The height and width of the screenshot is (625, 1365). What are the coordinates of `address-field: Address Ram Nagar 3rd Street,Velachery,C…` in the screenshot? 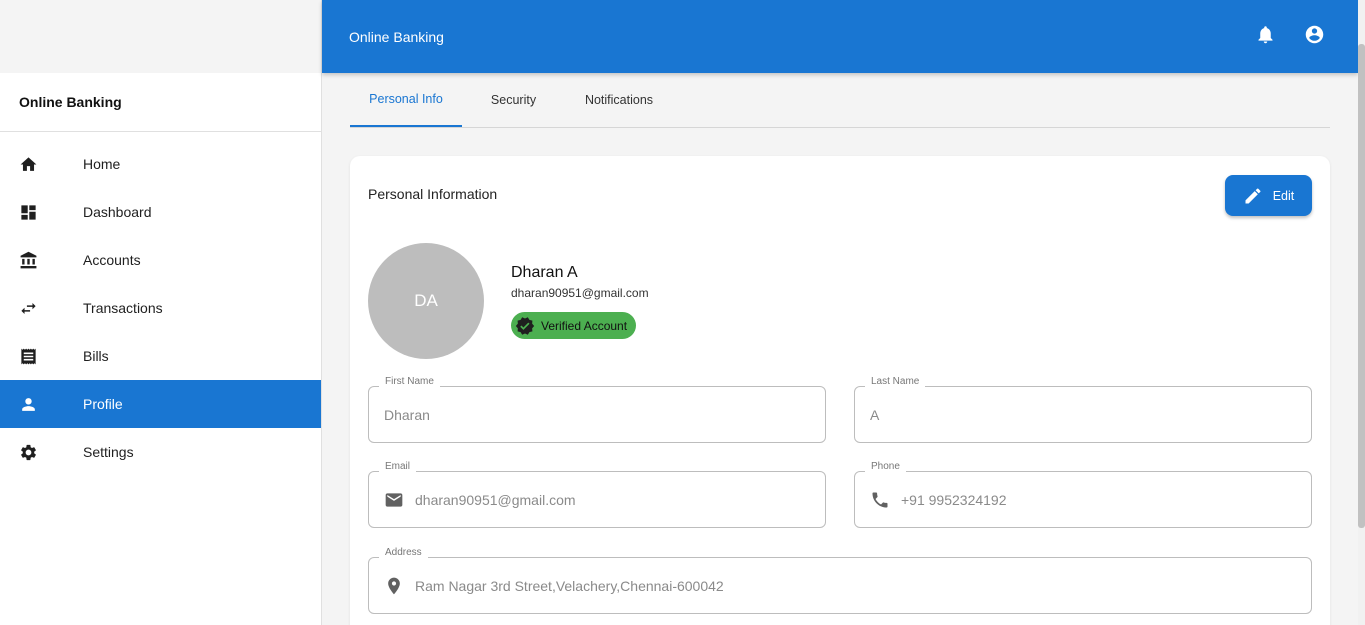 It's located at (840, 580).